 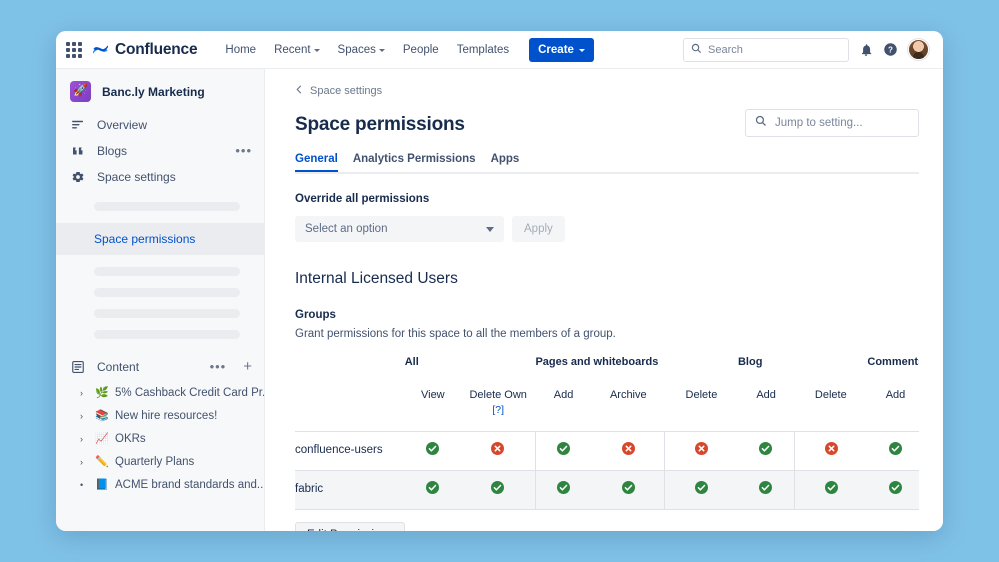 I want to click on nav-recent: Recent, so click(x=296, y=50).